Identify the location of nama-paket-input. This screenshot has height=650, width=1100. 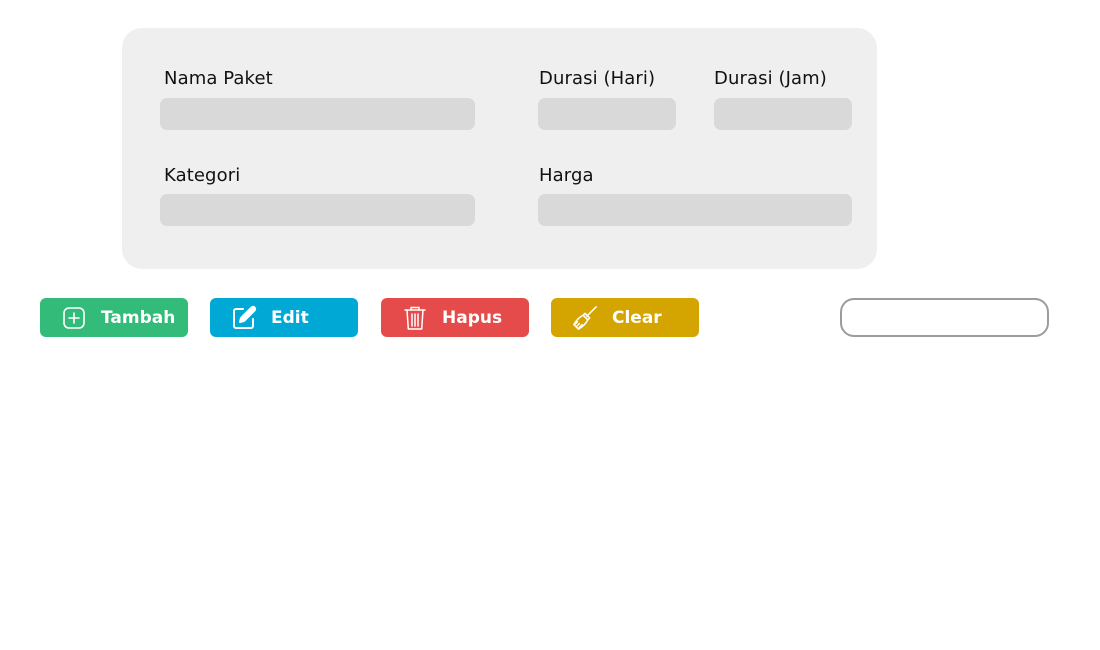
(317, 114).